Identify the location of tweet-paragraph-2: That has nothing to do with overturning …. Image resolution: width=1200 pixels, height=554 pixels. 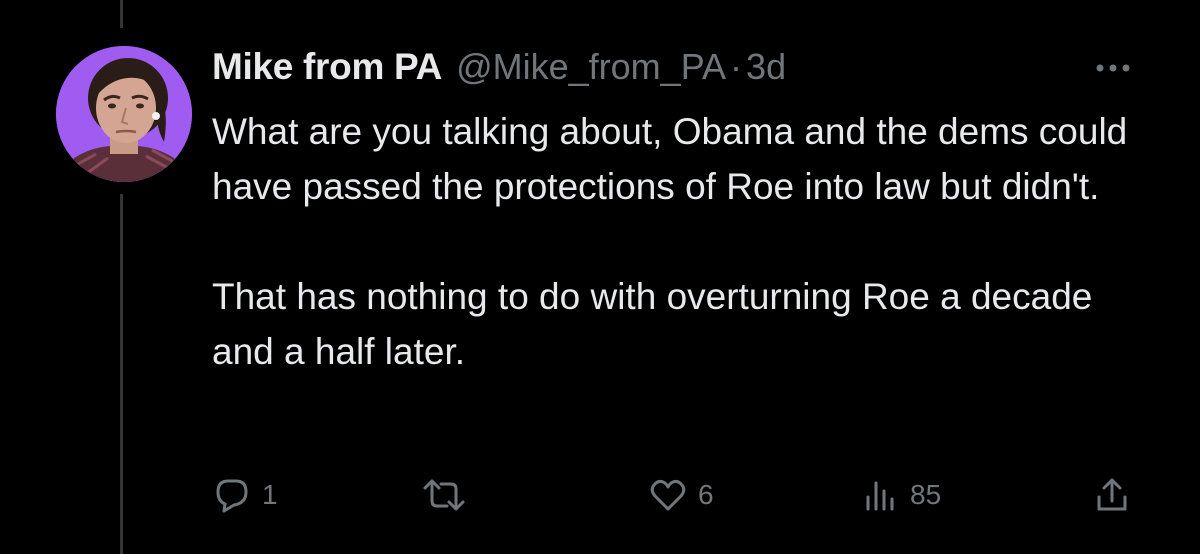
(652, 324).